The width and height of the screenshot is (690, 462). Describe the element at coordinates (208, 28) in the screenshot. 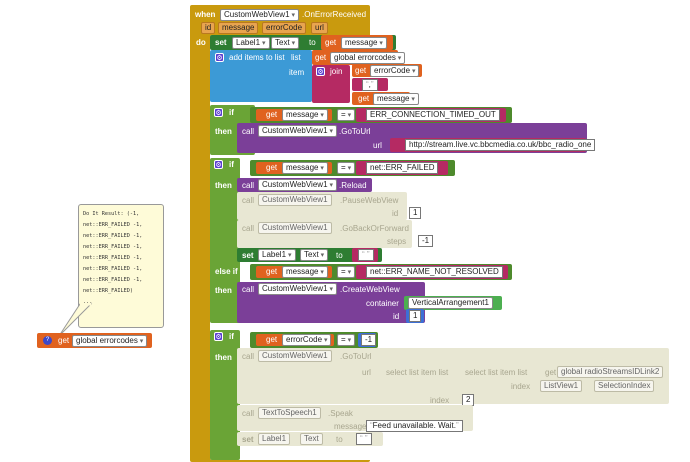

I see `param-id: id` at that location.